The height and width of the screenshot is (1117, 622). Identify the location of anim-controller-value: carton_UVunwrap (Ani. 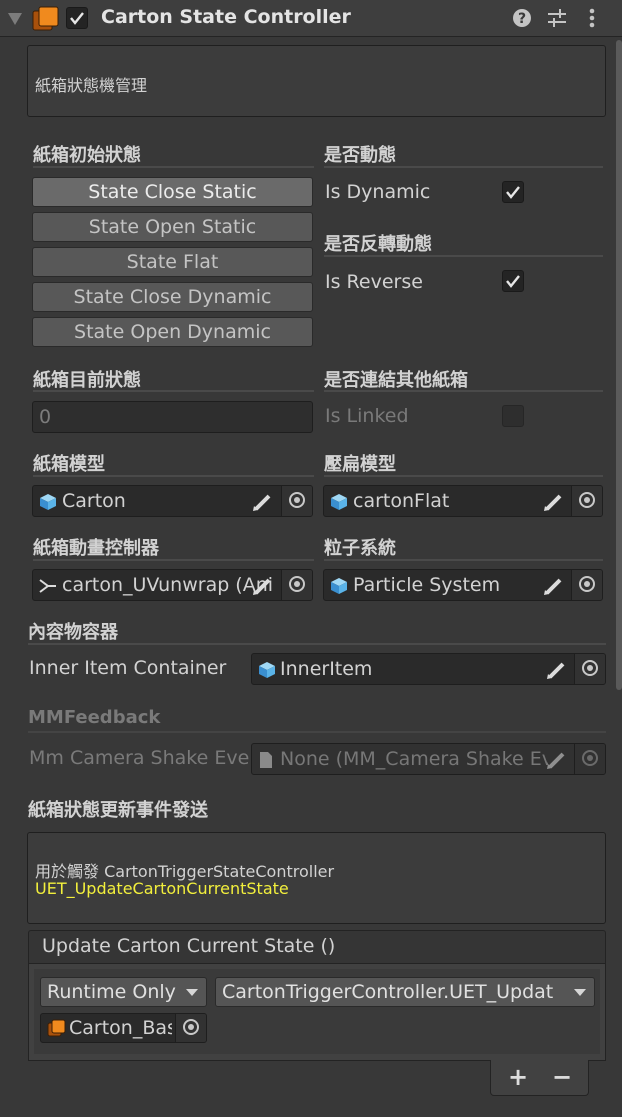
(168, 585).